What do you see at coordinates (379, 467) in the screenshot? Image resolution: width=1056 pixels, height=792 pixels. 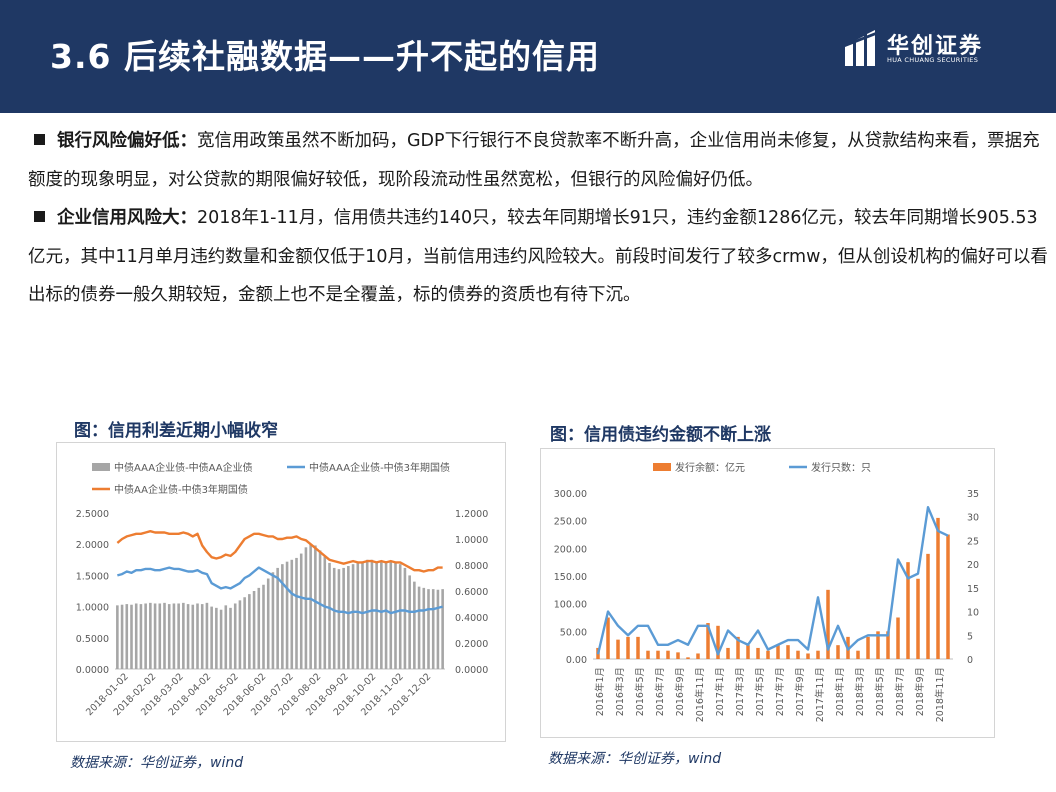 I see `legend-label: 中债AAA企业债-中债3年期国债` at bounding box center [379, 467].